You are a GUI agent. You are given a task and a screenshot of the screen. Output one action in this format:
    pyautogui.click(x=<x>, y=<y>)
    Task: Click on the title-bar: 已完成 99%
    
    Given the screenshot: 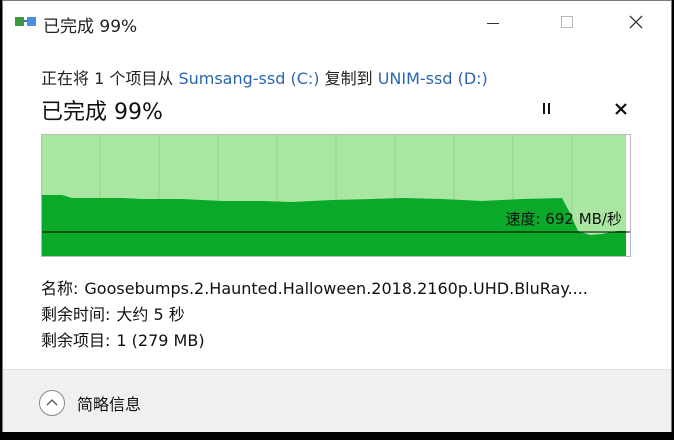 What is the action you would take?
    pyautogui.click(x=337, y=23)
    